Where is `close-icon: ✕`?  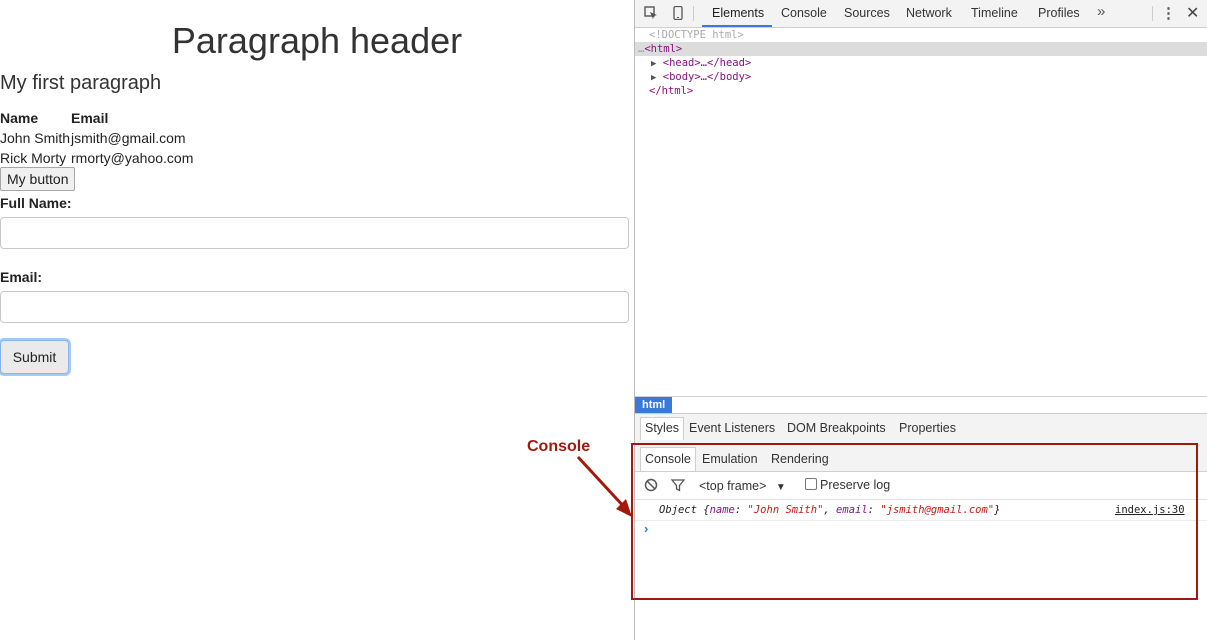
close-icon: ✕ is located at coordinates (1192, 13).